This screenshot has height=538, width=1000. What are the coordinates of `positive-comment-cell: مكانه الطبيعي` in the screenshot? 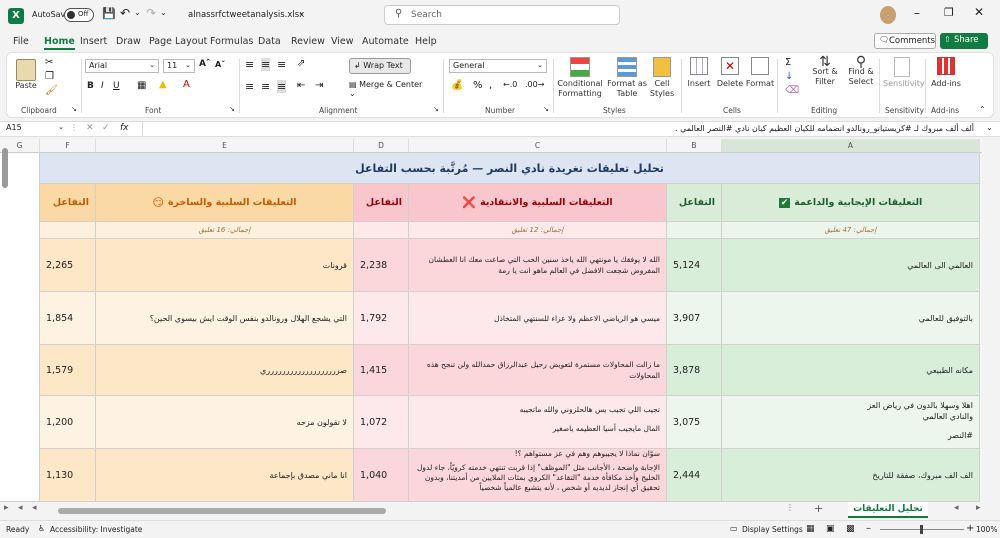 It's located at (851, 370).